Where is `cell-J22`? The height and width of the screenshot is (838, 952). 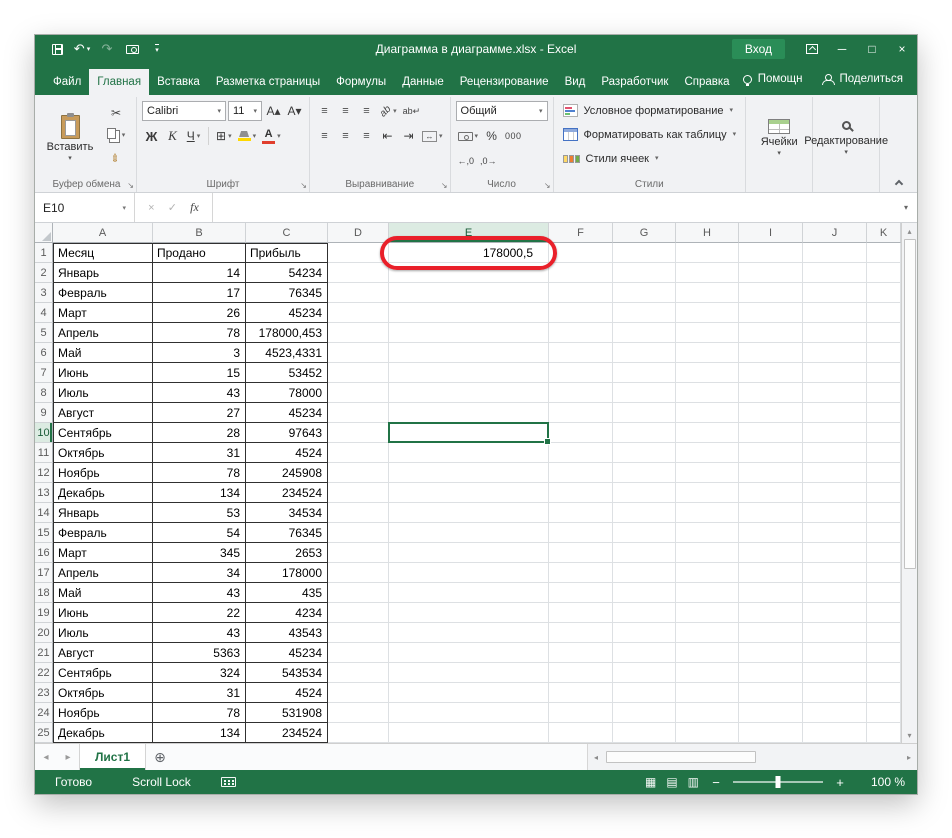
cell-J22 is located at coordinates (835, 673).